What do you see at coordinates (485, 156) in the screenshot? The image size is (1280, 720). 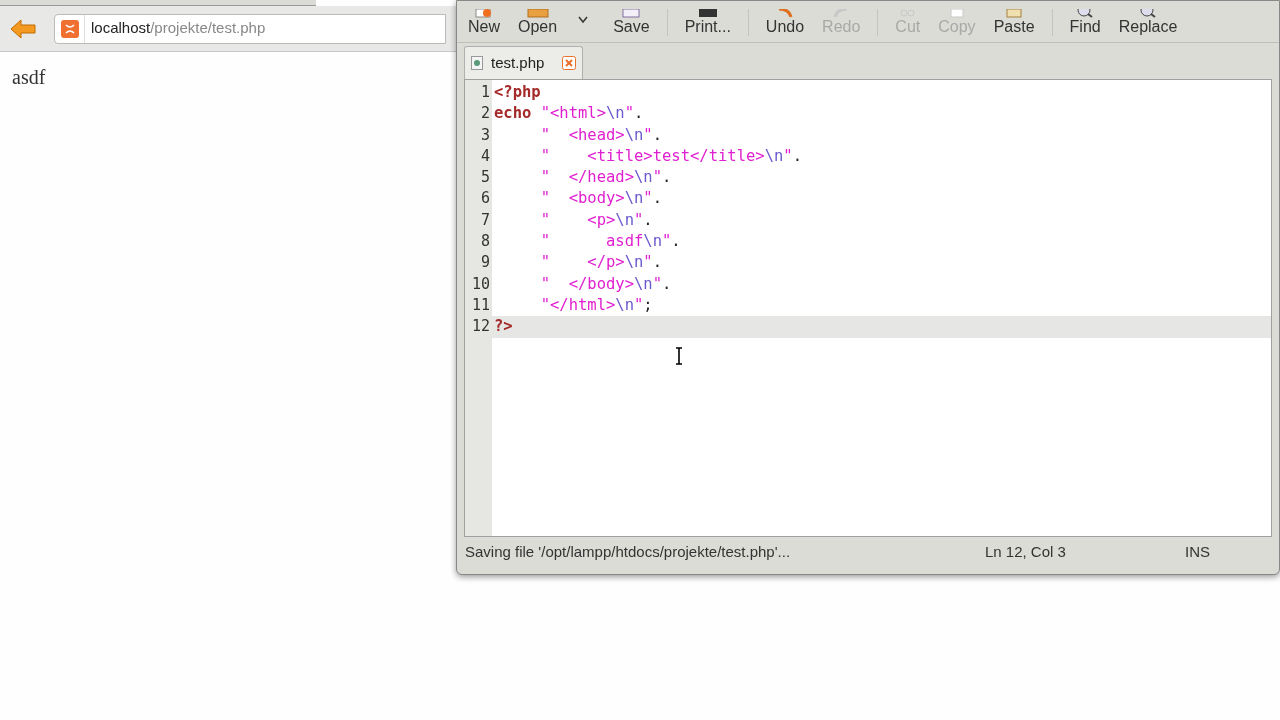 I see `line-number: 4` at bounding box center [485, 156].